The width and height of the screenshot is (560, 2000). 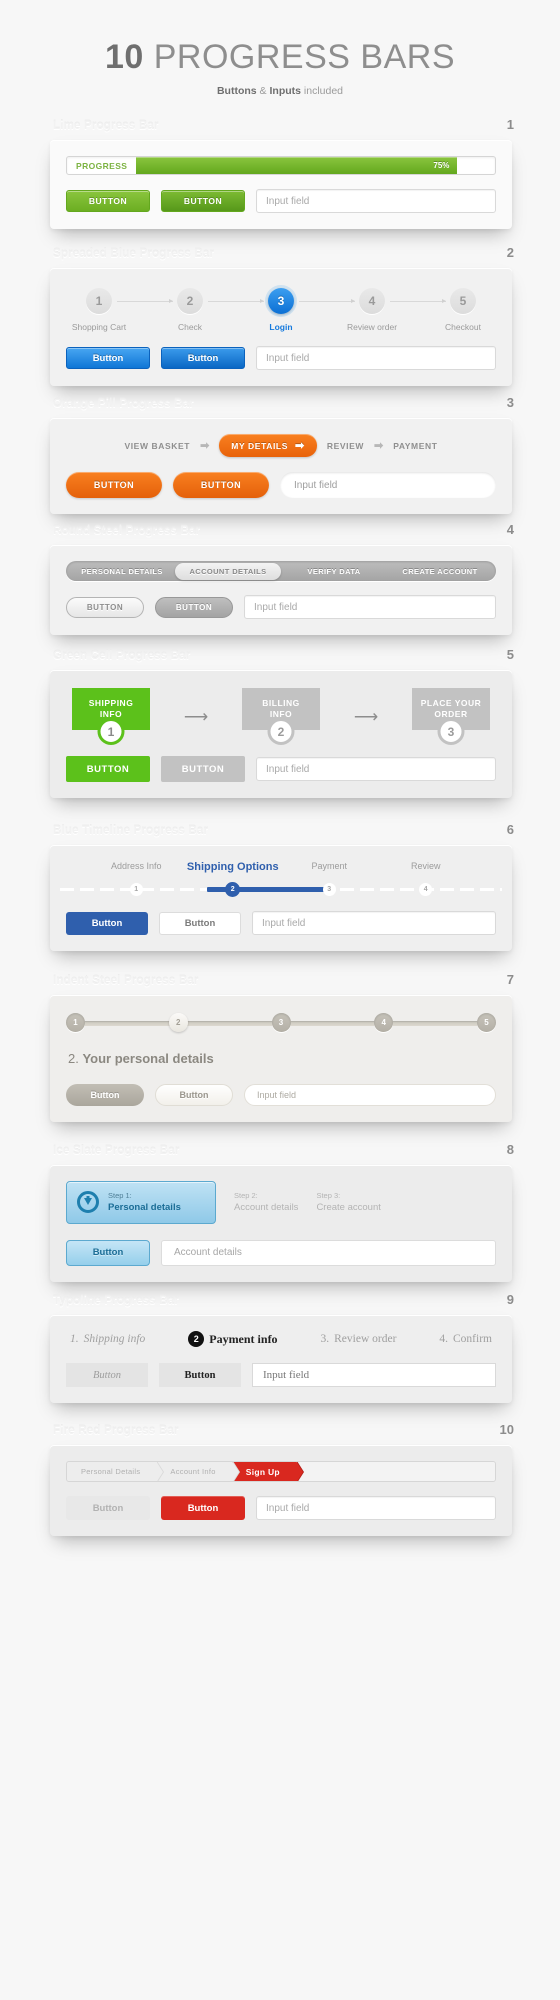 I want to click on section-title: Spreaded Blue Progress Bar, so click(x=134, y=254).